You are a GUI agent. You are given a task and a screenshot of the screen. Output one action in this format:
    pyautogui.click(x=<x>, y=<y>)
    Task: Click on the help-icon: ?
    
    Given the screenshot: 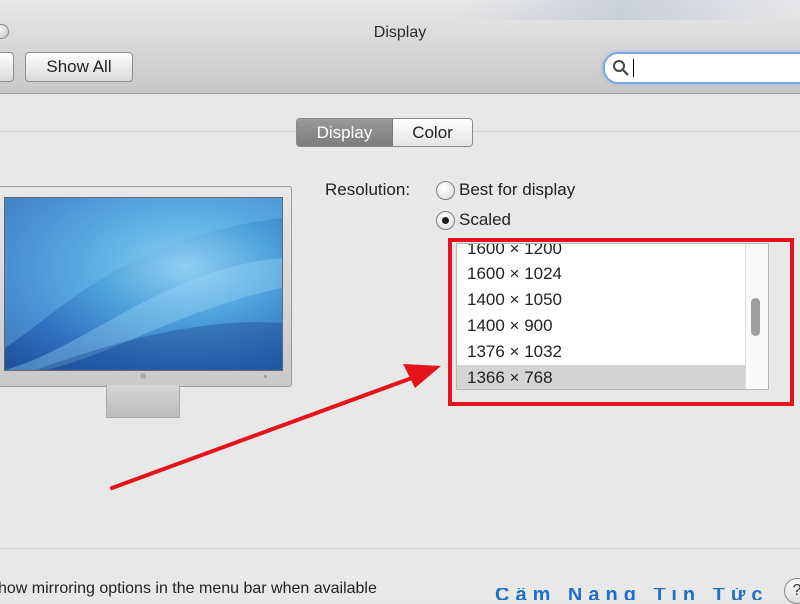 What is the action you would take?
    pyautogui.click(x=792, y=591)
    